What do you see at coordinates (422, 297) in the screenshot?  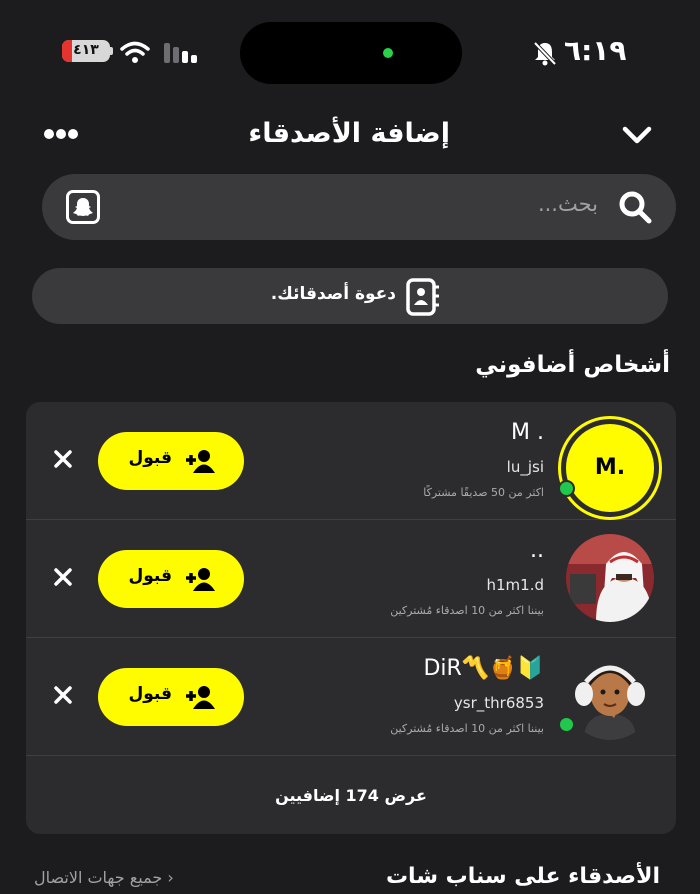 I see `contacts-book-icon` at bounding box center [422, 297].